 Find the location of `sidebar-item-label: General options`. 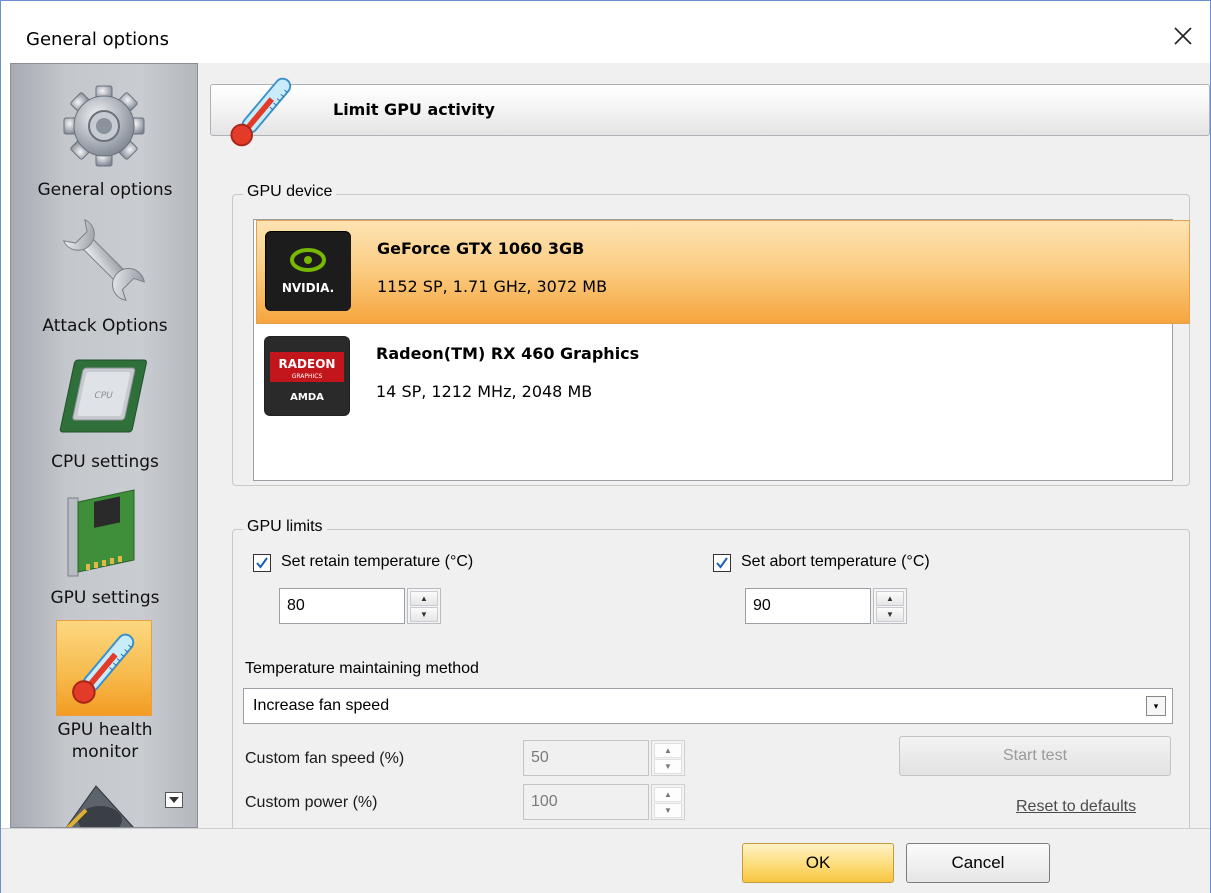

sidebar-item-label: General options is located at coordinates (105, 190).